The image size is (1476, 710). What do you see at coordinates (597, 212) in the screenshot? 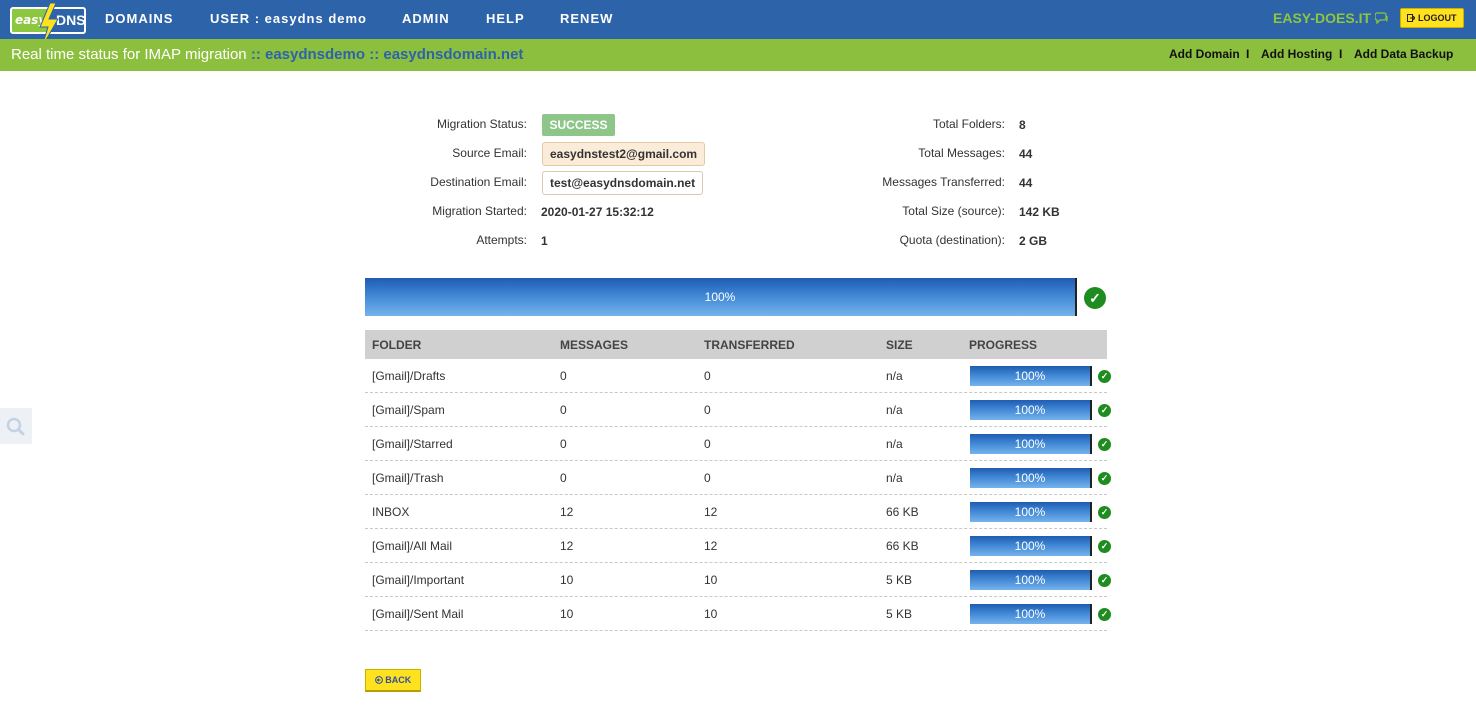
I see `migration-started-value: 2020-01-27 15:32:12` at bounding box center [597, 212].